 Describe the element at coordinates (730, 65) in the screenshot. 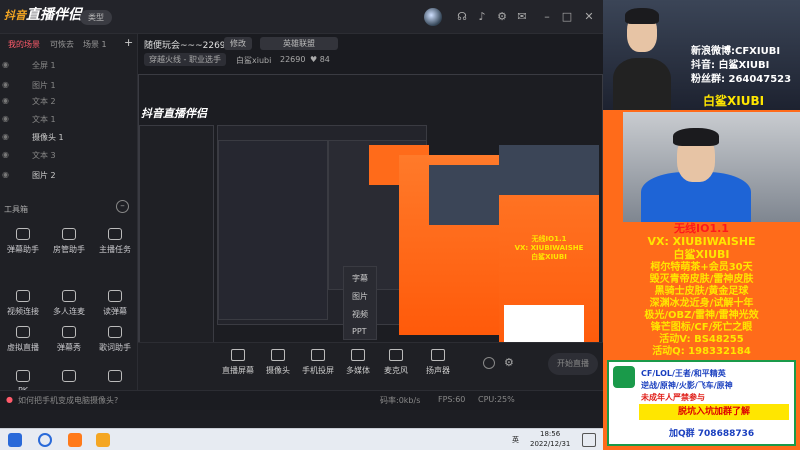

I see `douyin-label: 抖音: 白鲨XIUBI` at that location.